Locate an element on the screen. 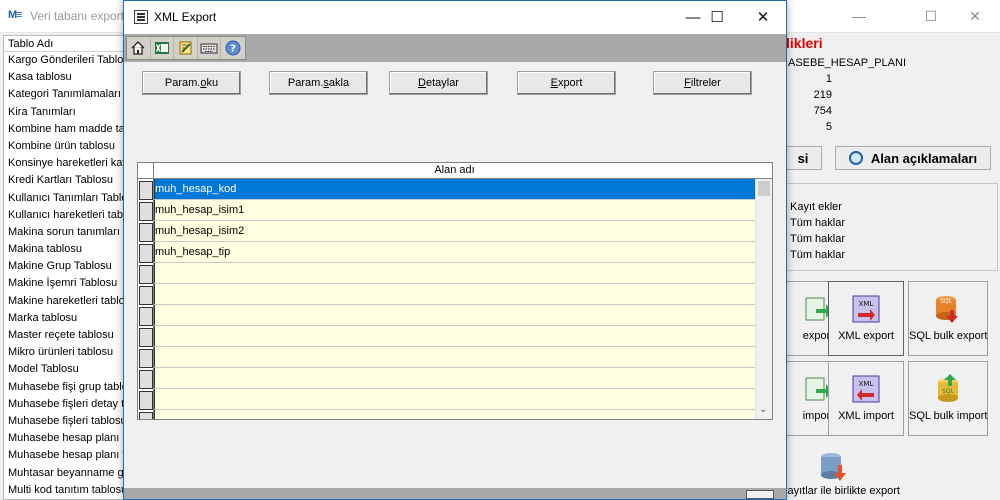  table-list-item: Kombine ham madde tab is located at coordinates (63, 129).